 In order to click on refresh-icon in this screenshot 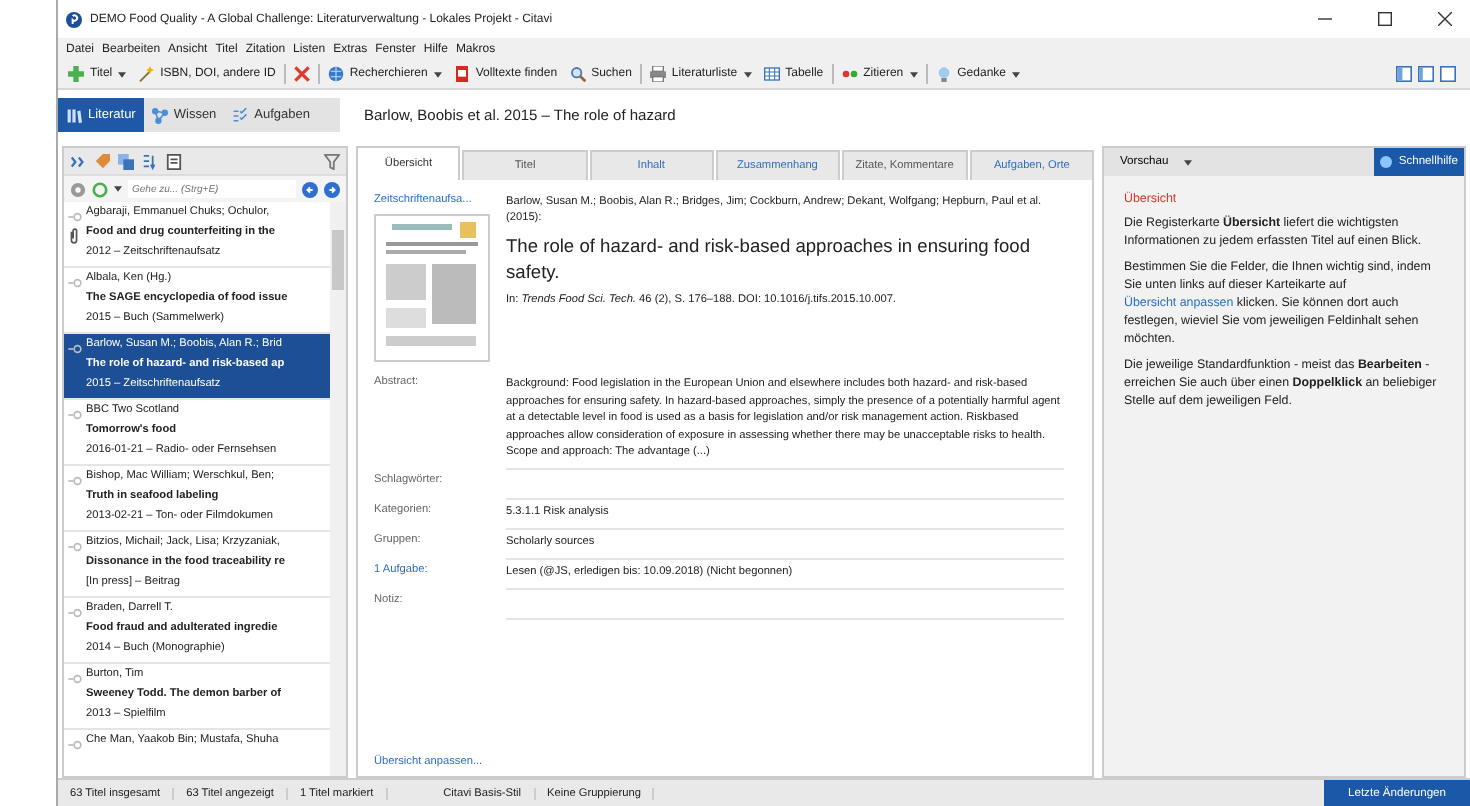, I will do `click(100, 189)`.